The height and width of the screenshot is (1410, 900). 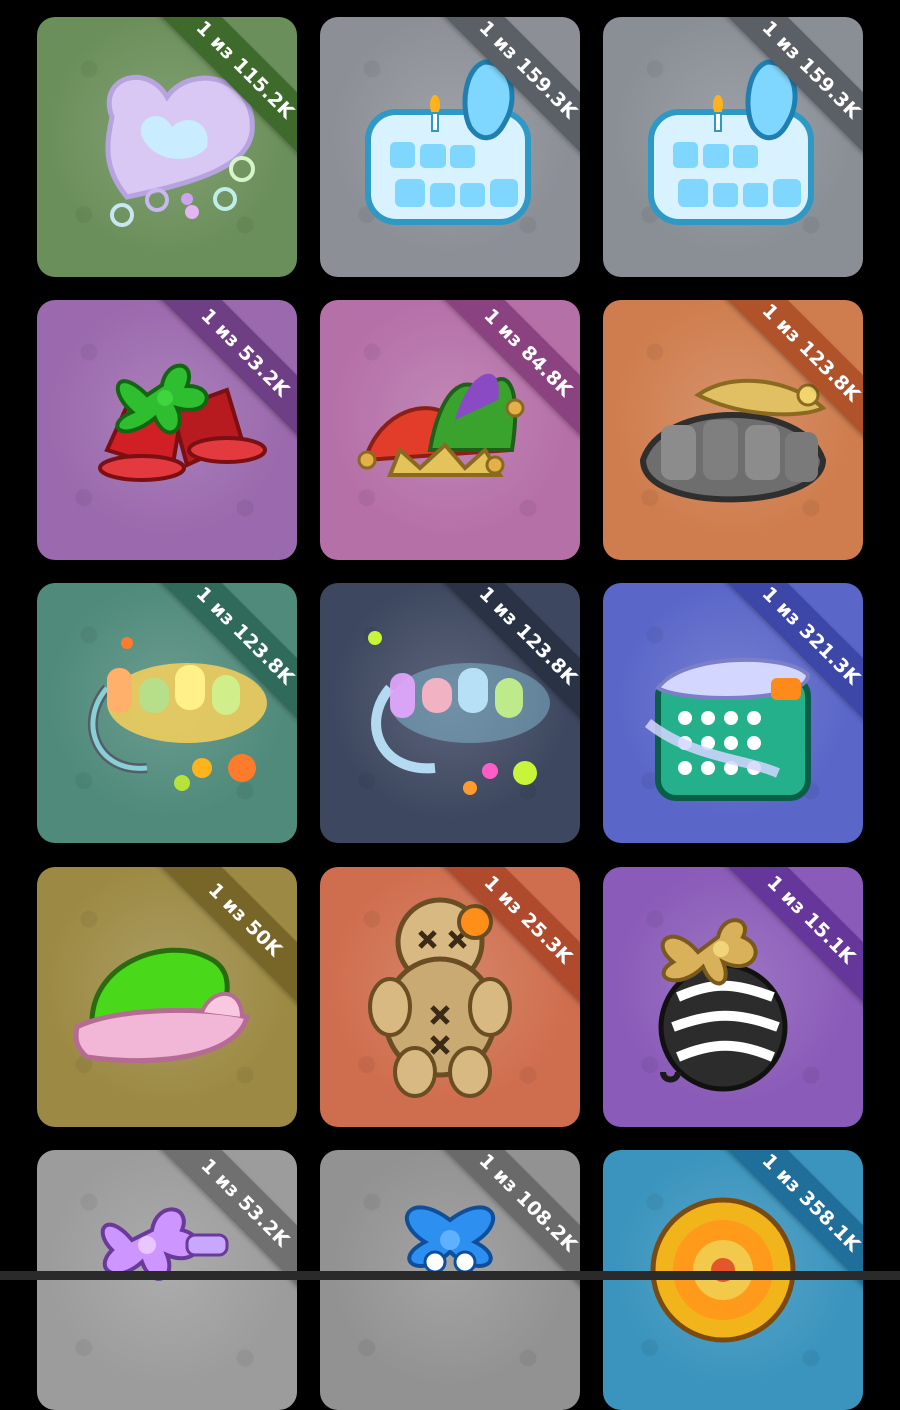 I want to click on gift-card: 1 из 15.1K, so click(x=733, y=997).